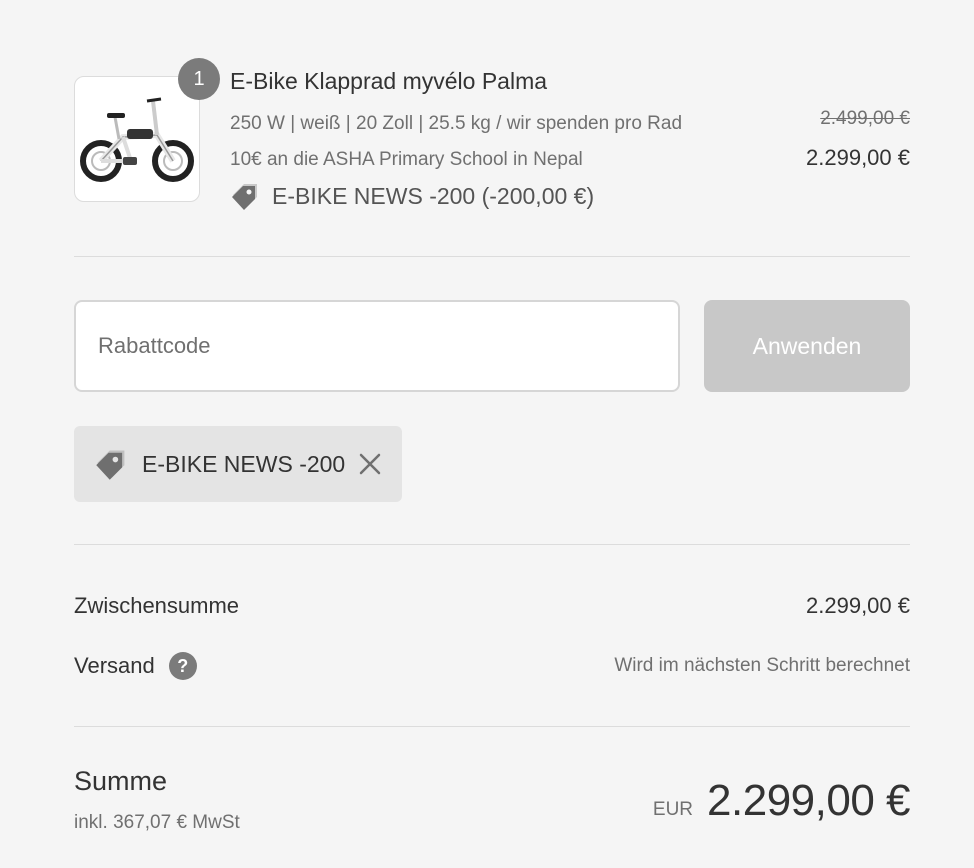 The image size is (974, 868). What do you see at coordinates (182, 666) in the screenshot?
I see `question-icon: ?` at bounding box center [182, 666].